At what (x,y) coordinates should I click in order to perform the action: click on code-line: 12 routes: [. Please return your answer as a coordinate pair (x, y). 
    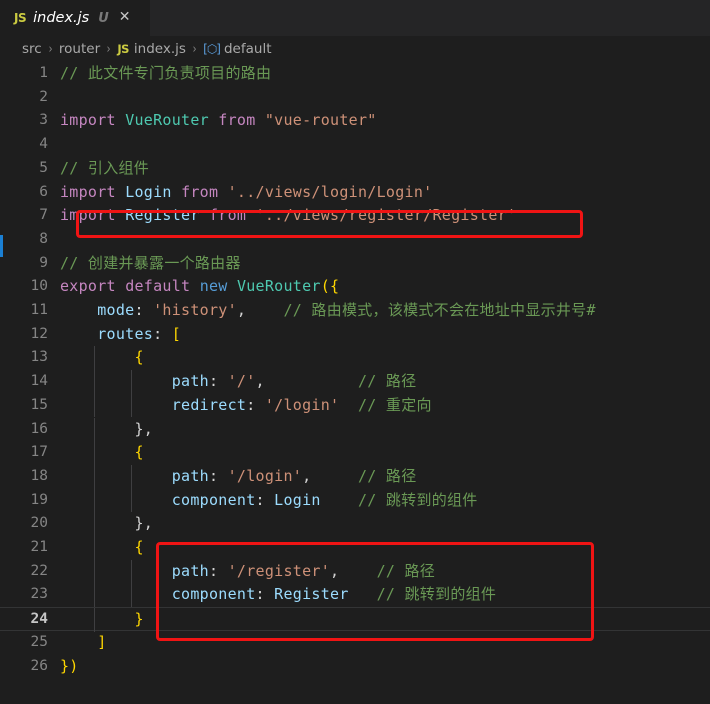
    Looking at the image, I should click on (355, 335).